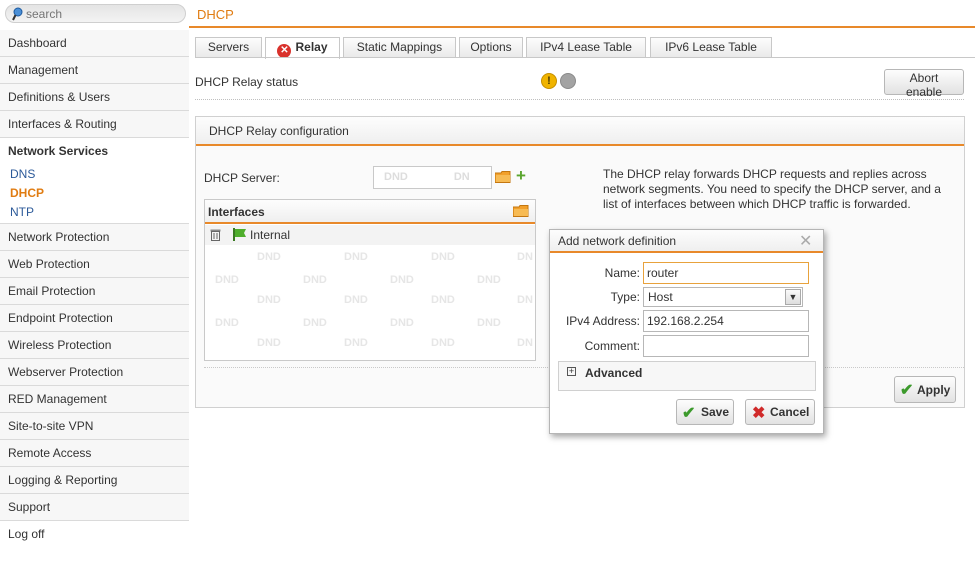  What do you see at coordinates (726, 346) in the screenshot?
I see `comment-field` at bounding box center [726, 346].